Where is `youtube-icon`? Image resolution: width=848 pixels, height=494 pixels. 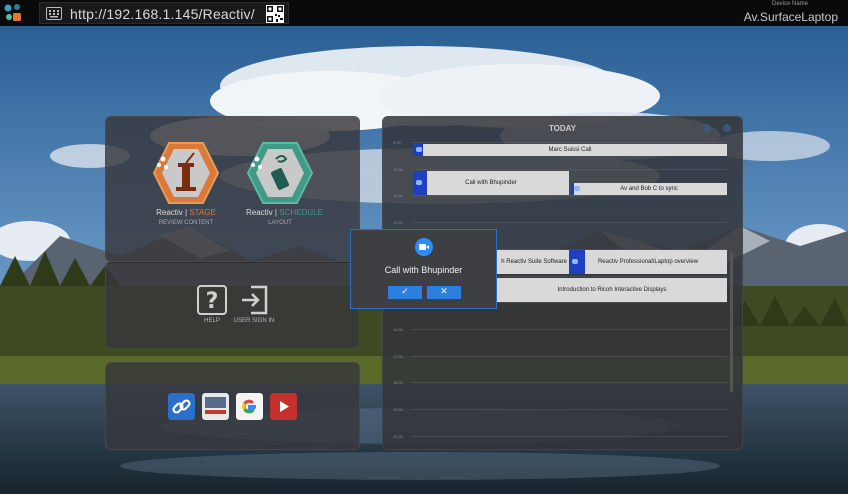 youtube-icon is located at coordinates (283, 406).